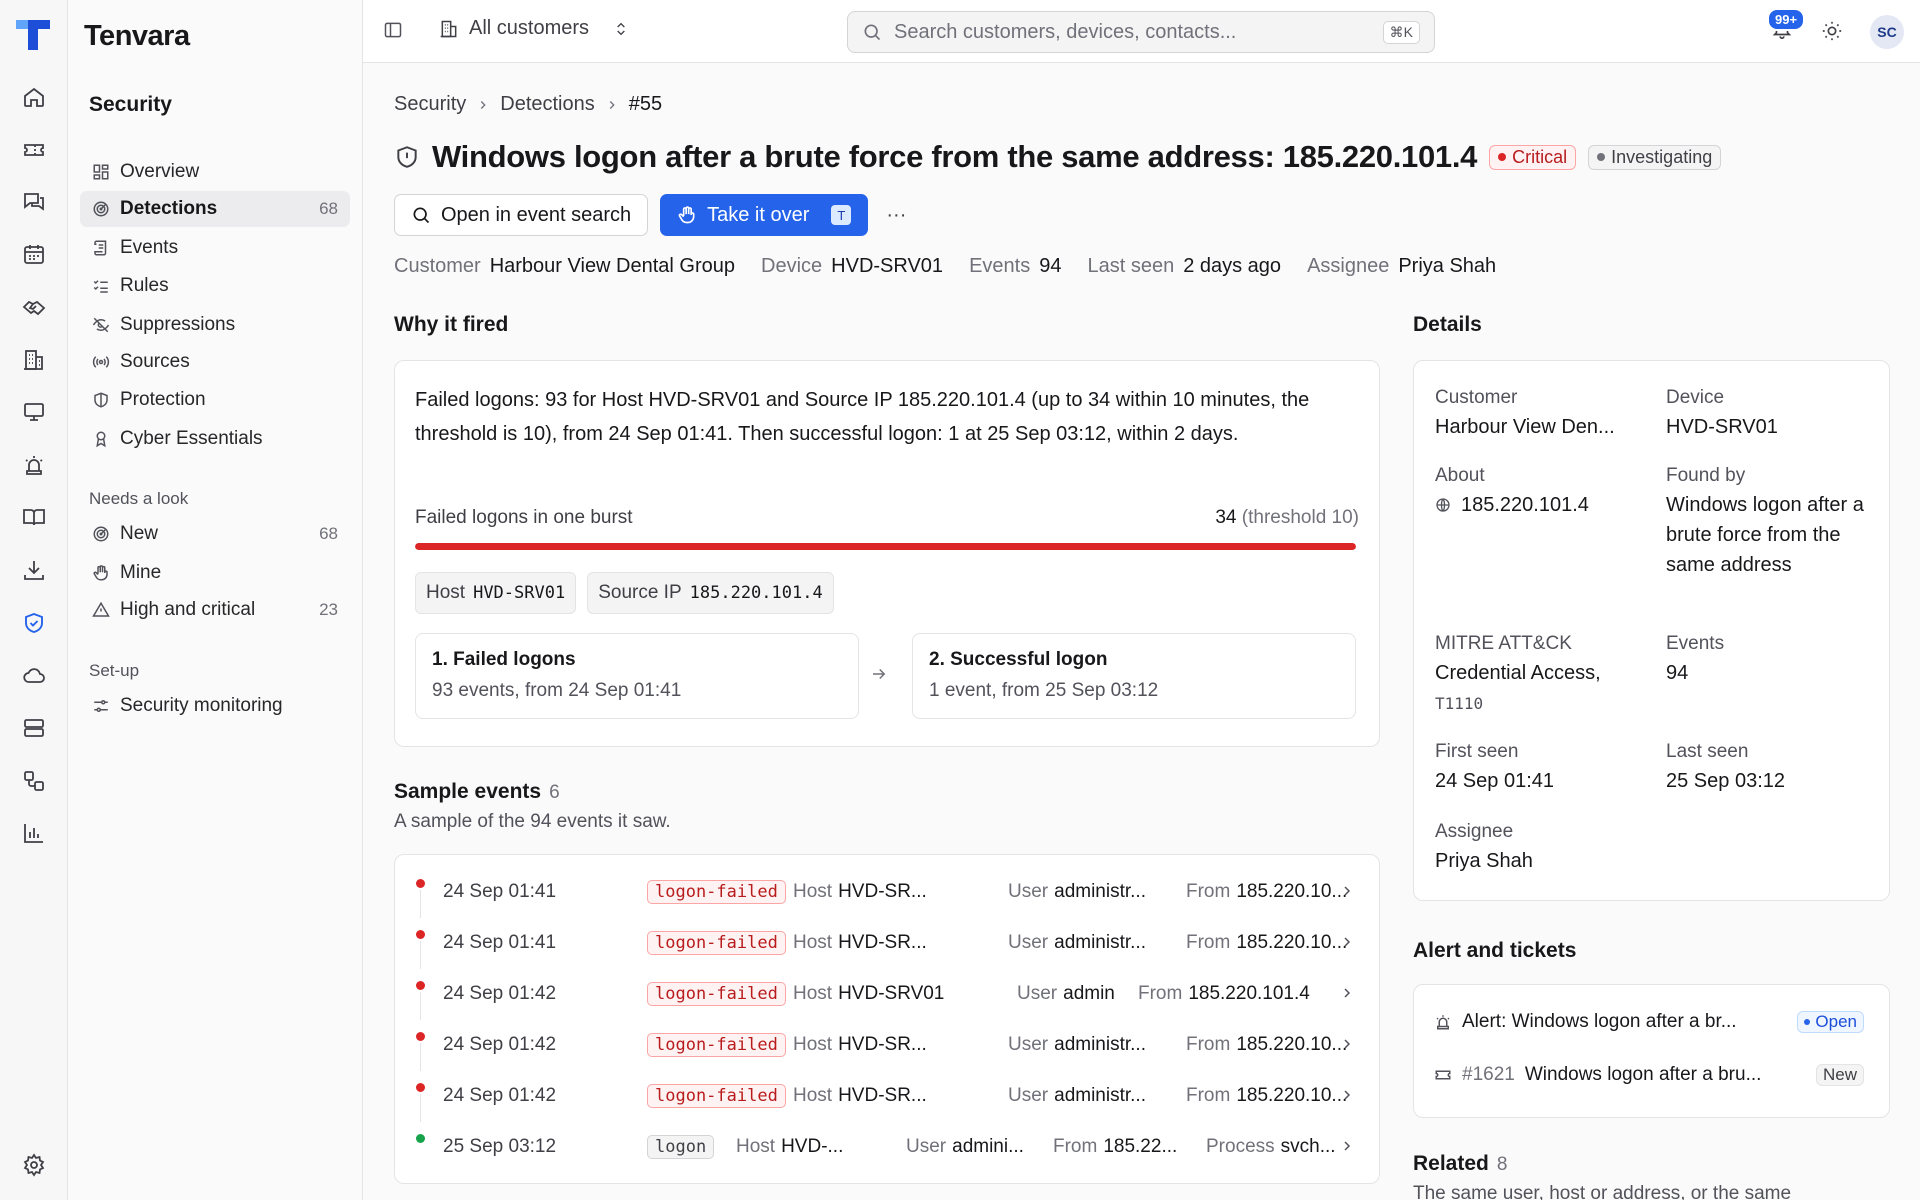  What do you see at coordinates (215, 209) in the screenshot?
I see `sidebar-item-detections: Detections 68` at bounding box center [215, 209].